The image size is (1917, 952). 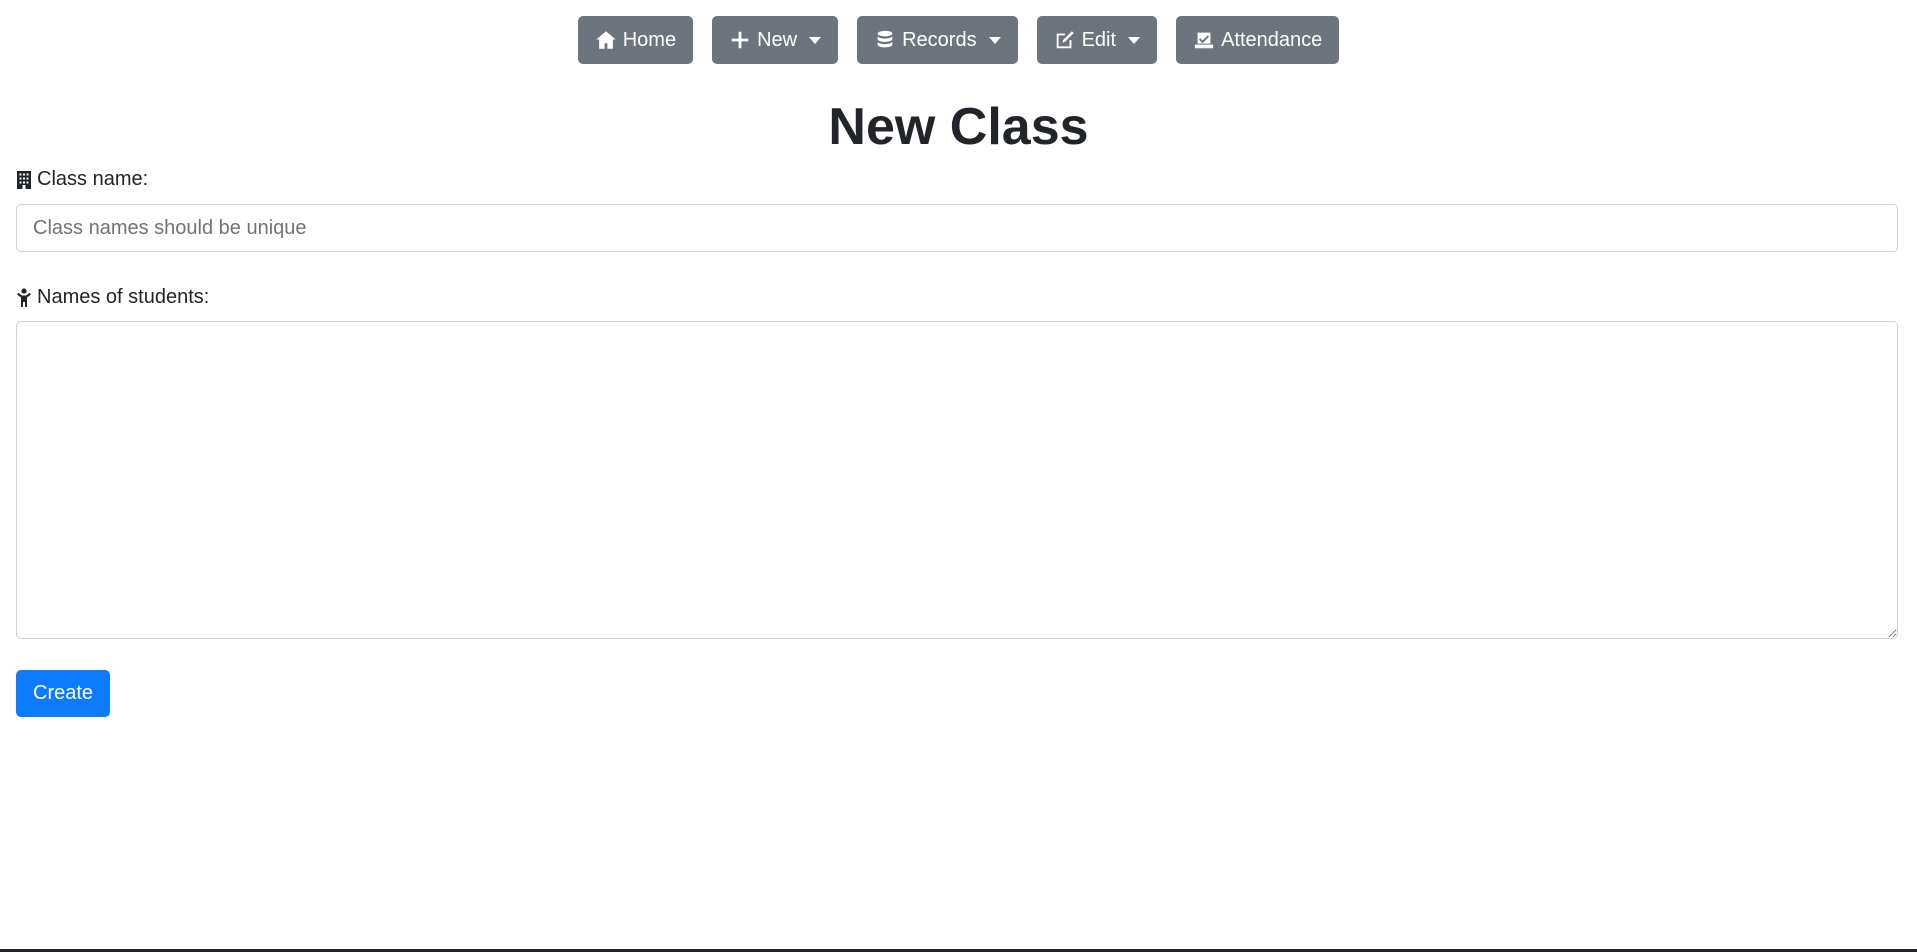 I want to click on home-button: Home, so click(x=635, y=40).